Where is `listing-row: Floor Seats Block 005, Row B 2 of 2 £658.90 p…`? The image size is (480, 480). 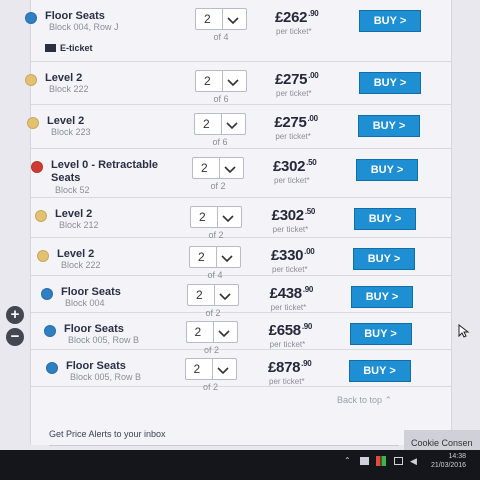 listing-row: Floor Seats Block 005, Row B 2 of 2 £658.90 p… is located at coordinates (241, 334).